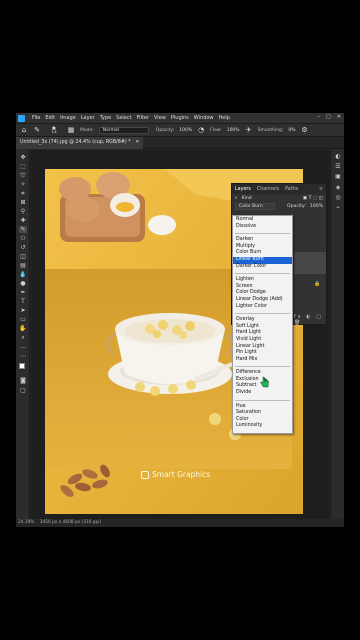  I want to click on lasso-tool-icon: ➰, so click(23, 175).